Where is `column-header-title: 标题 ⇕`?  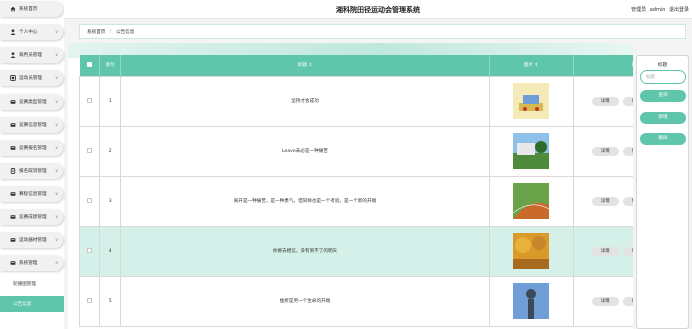 column-header-title: 标题 ⇕ is located at coordinates (305, 65).